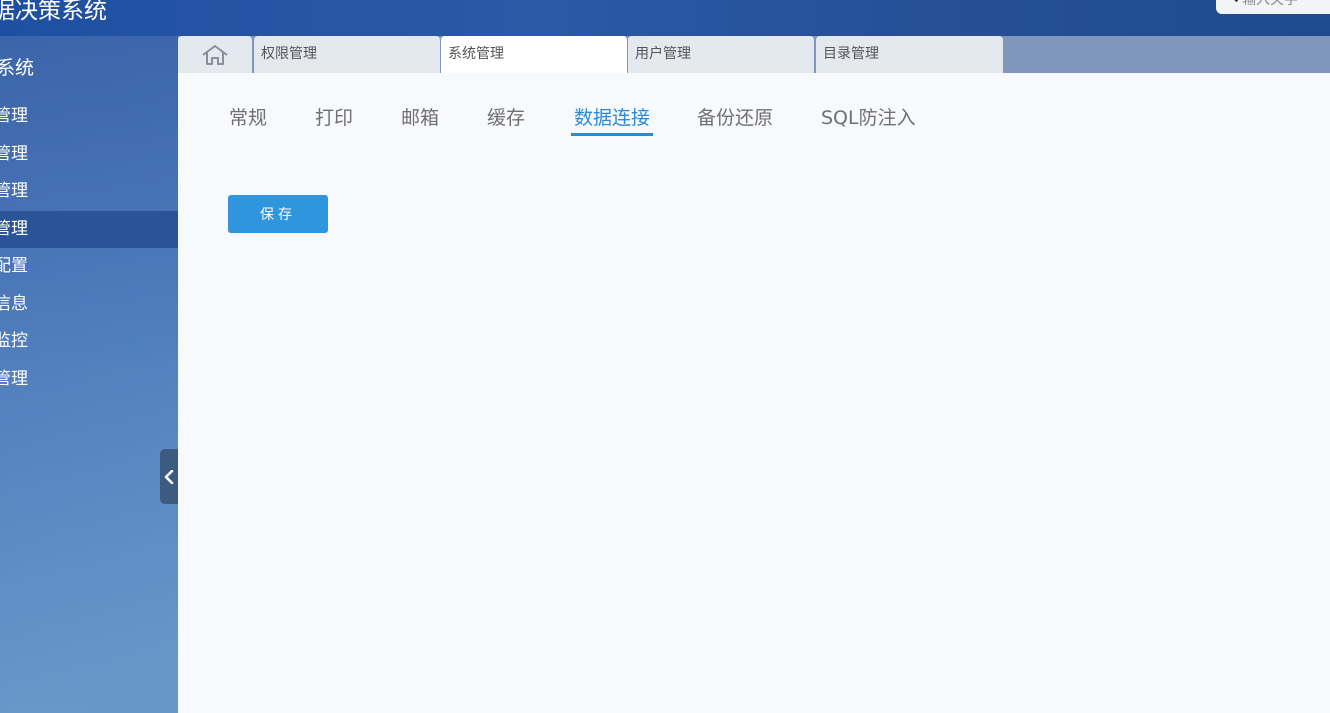  What do you see at coordinates (89, 117) in the screenshot?
I see `sidebar-item-1: 管理` at bounding box center [89, 117].